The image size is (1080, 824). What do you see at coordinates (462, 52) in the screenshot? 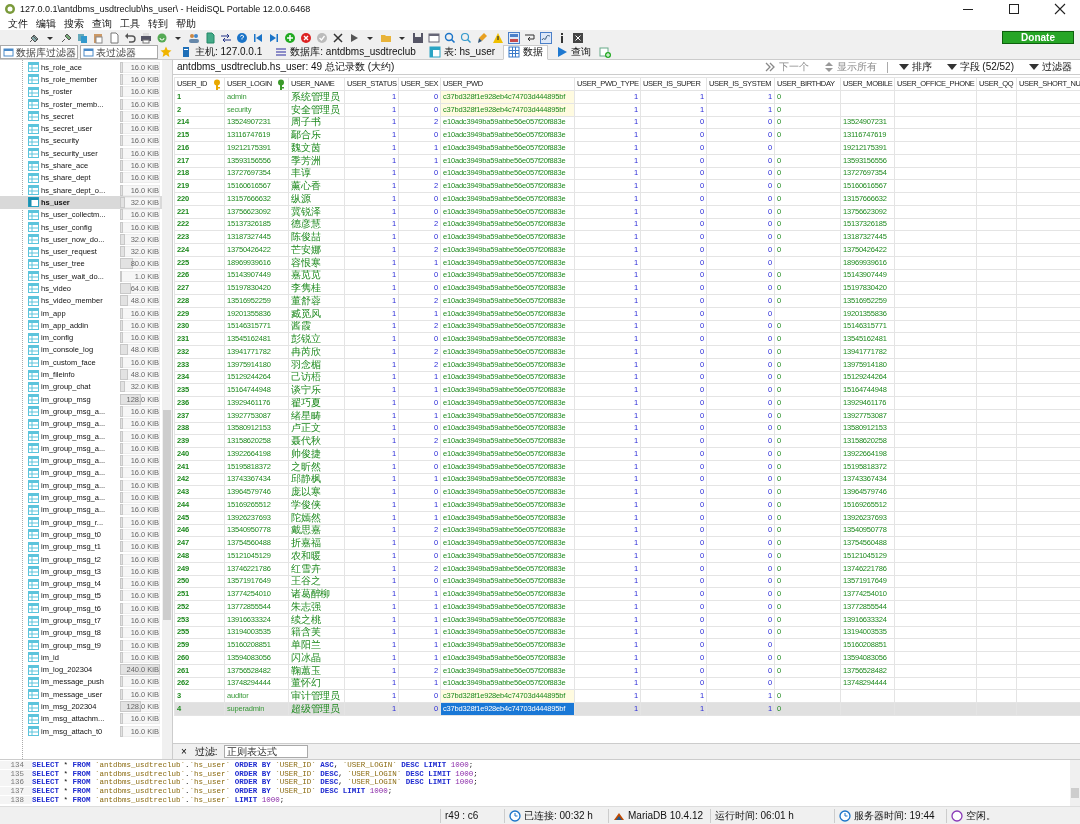
I see `tab: 表: hs_user` at bounding box center [462, 52].